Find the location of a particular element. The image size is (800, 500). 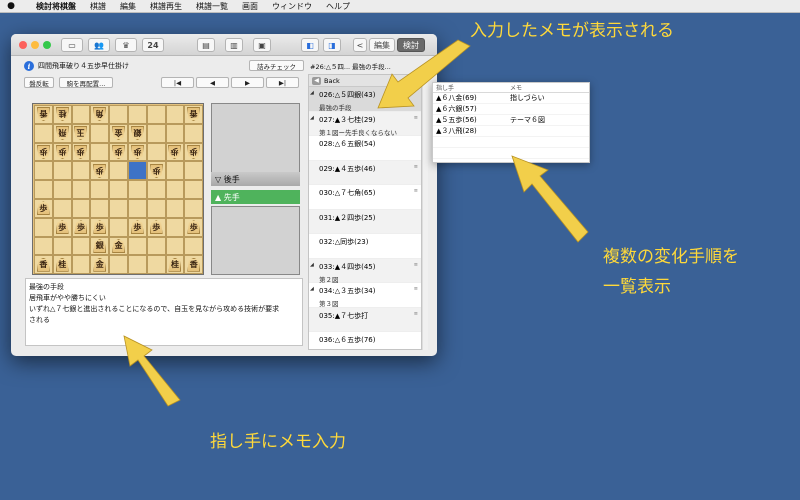

annotation-variations-2: 一覧表示 is located at coordinates (637, 287).